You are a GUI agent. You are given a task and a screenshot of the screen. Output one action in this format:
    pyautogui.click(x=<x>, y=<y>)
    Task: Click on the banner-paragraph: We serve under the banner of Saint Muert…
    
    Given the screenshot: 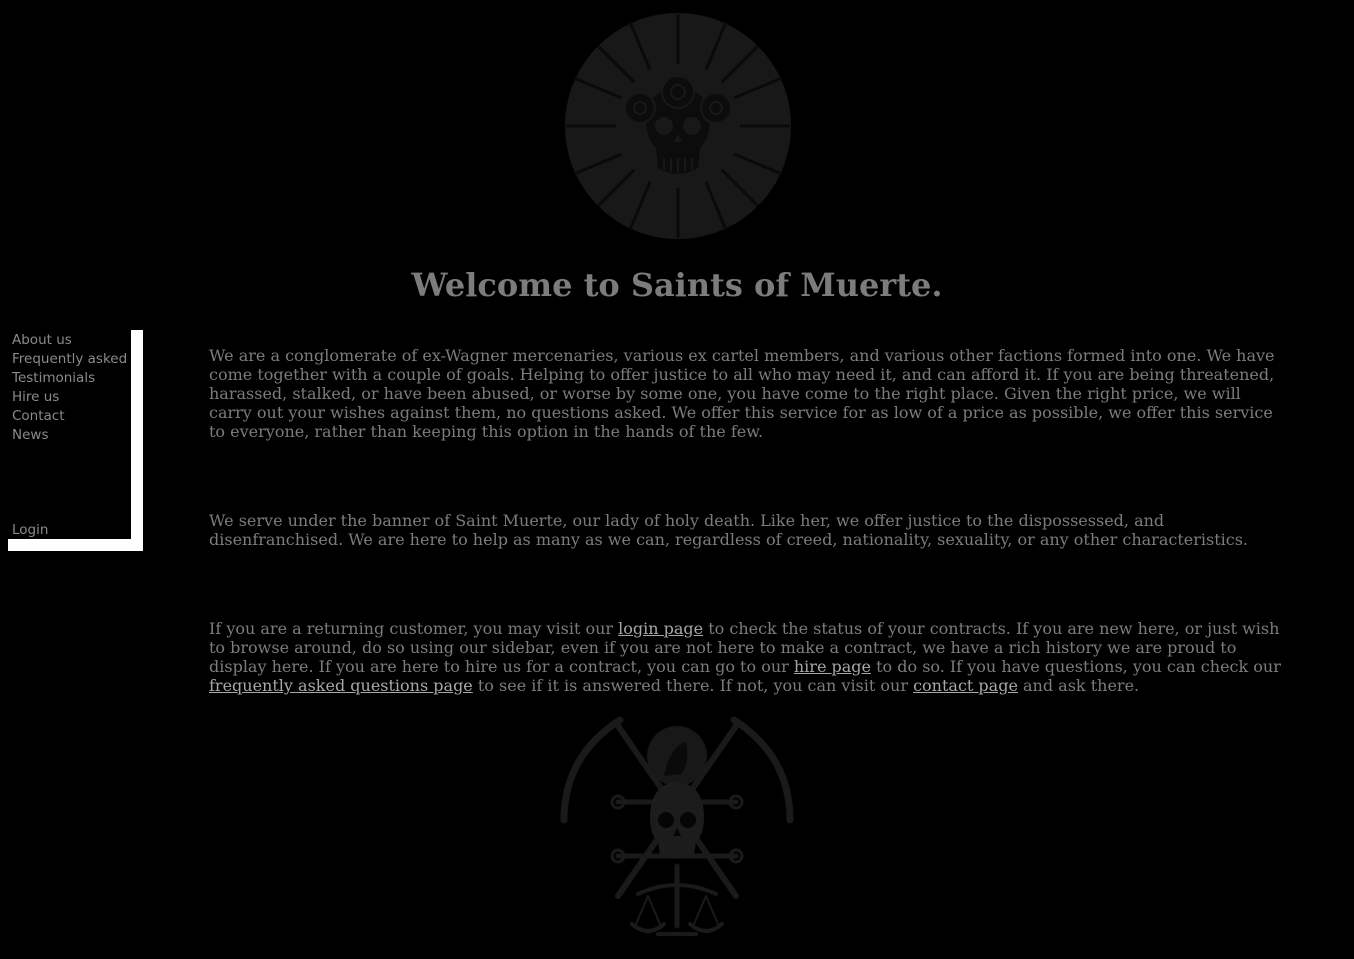 What is the action you would take?
    pyautogui.click(x=728, y=530)
    